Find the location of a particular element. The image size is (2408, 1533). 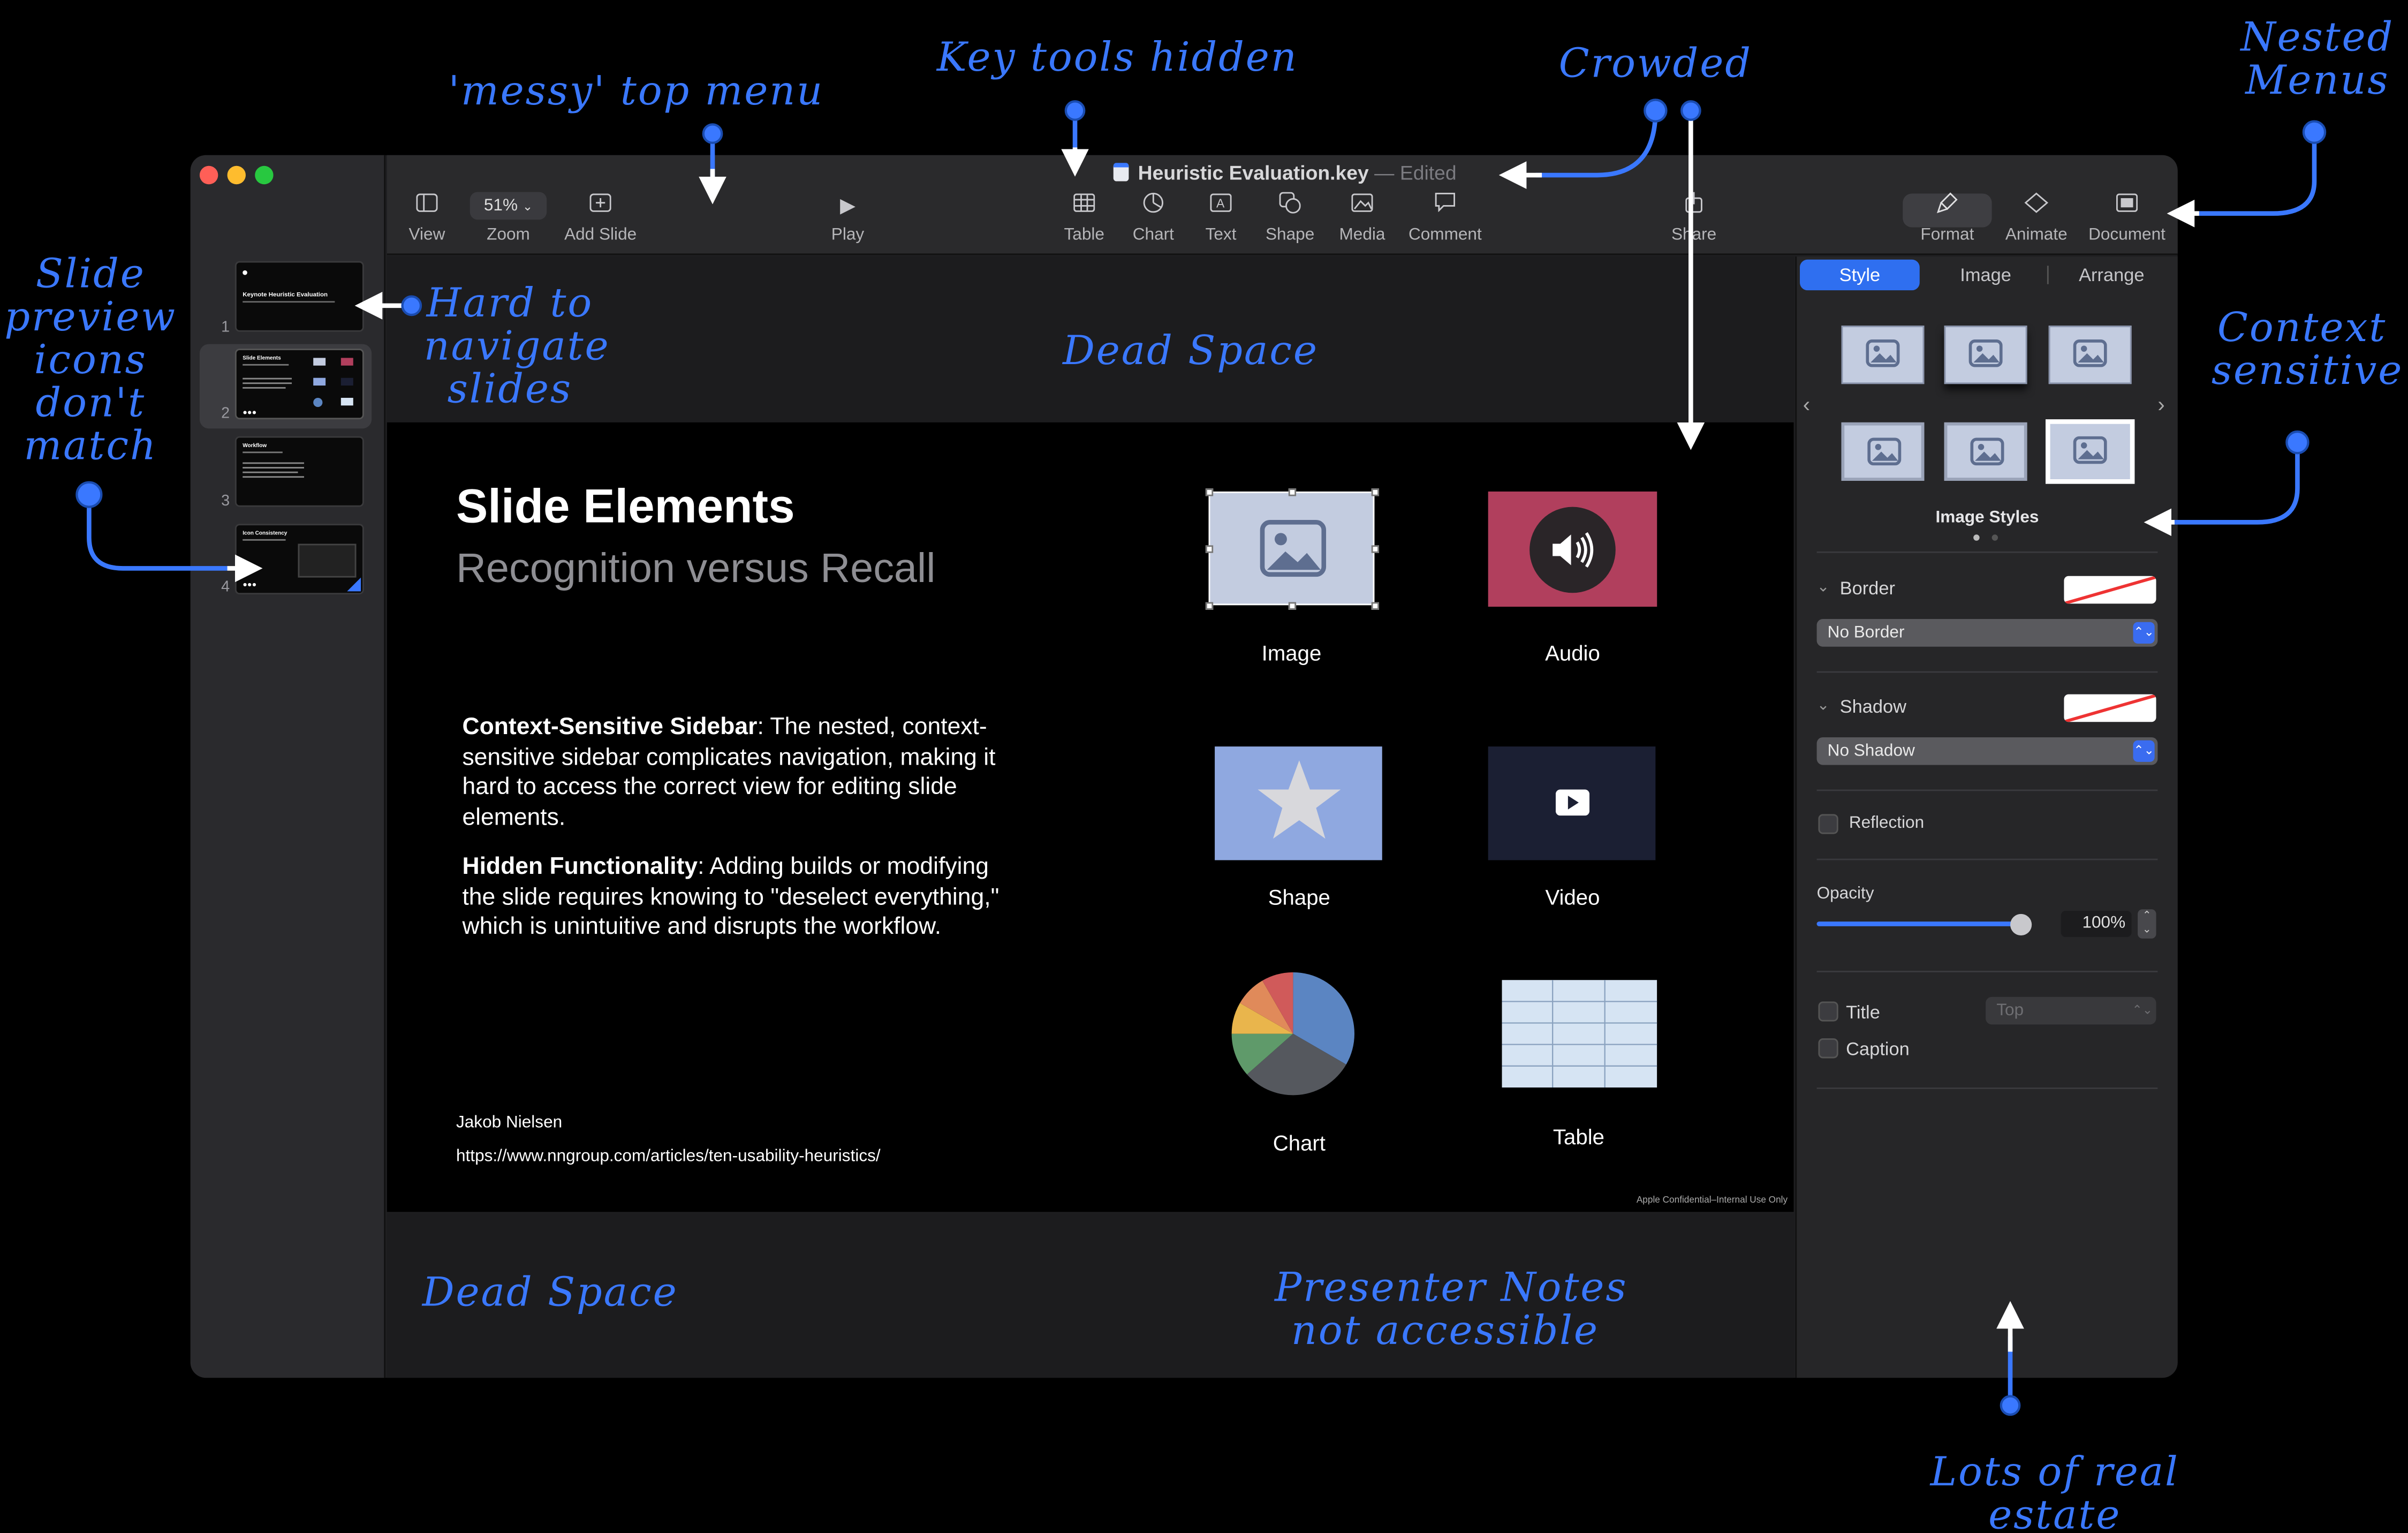

annotation-messy-menu: 'messy' top menu is located at coordinates (636, 92).